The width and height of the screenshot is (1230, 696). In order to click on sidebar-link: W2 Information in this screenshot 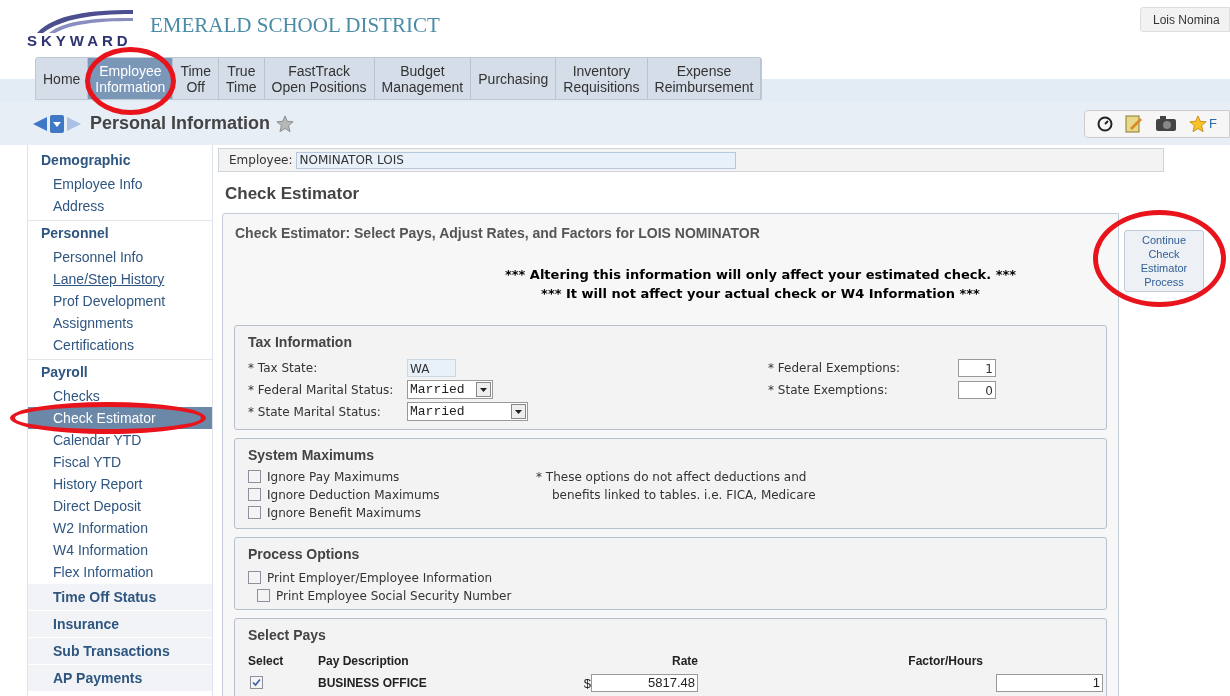, I will do `click(120, 528)`.